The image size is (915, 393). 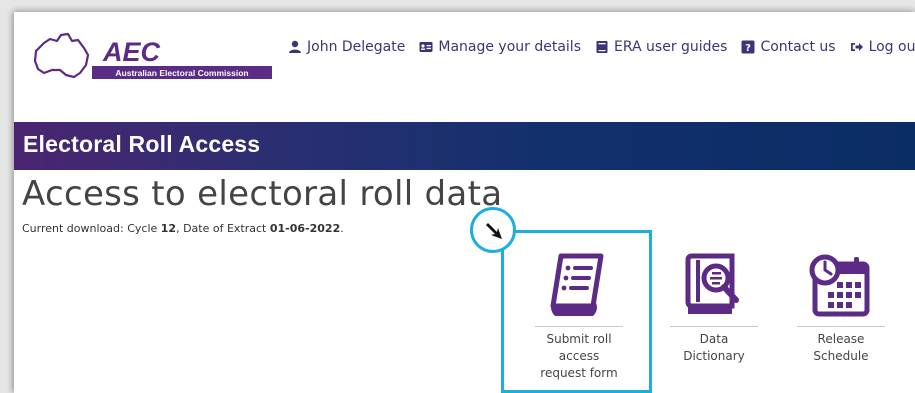 I want to click on user-label: John Delegate, so click(x=356, y=47).